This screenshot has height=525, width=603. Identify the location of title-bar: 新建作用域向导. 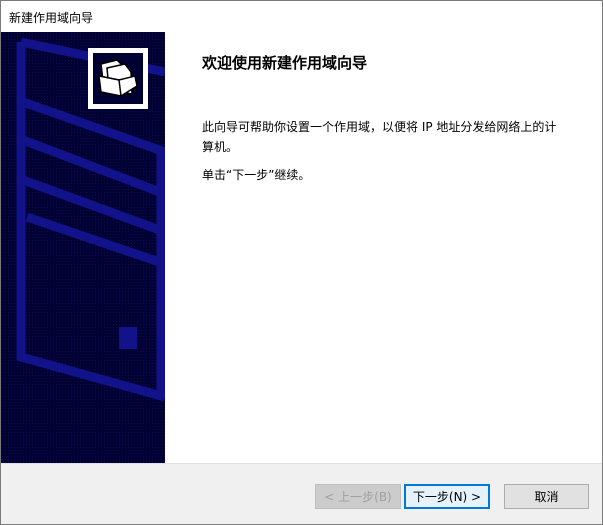
(301, 16).